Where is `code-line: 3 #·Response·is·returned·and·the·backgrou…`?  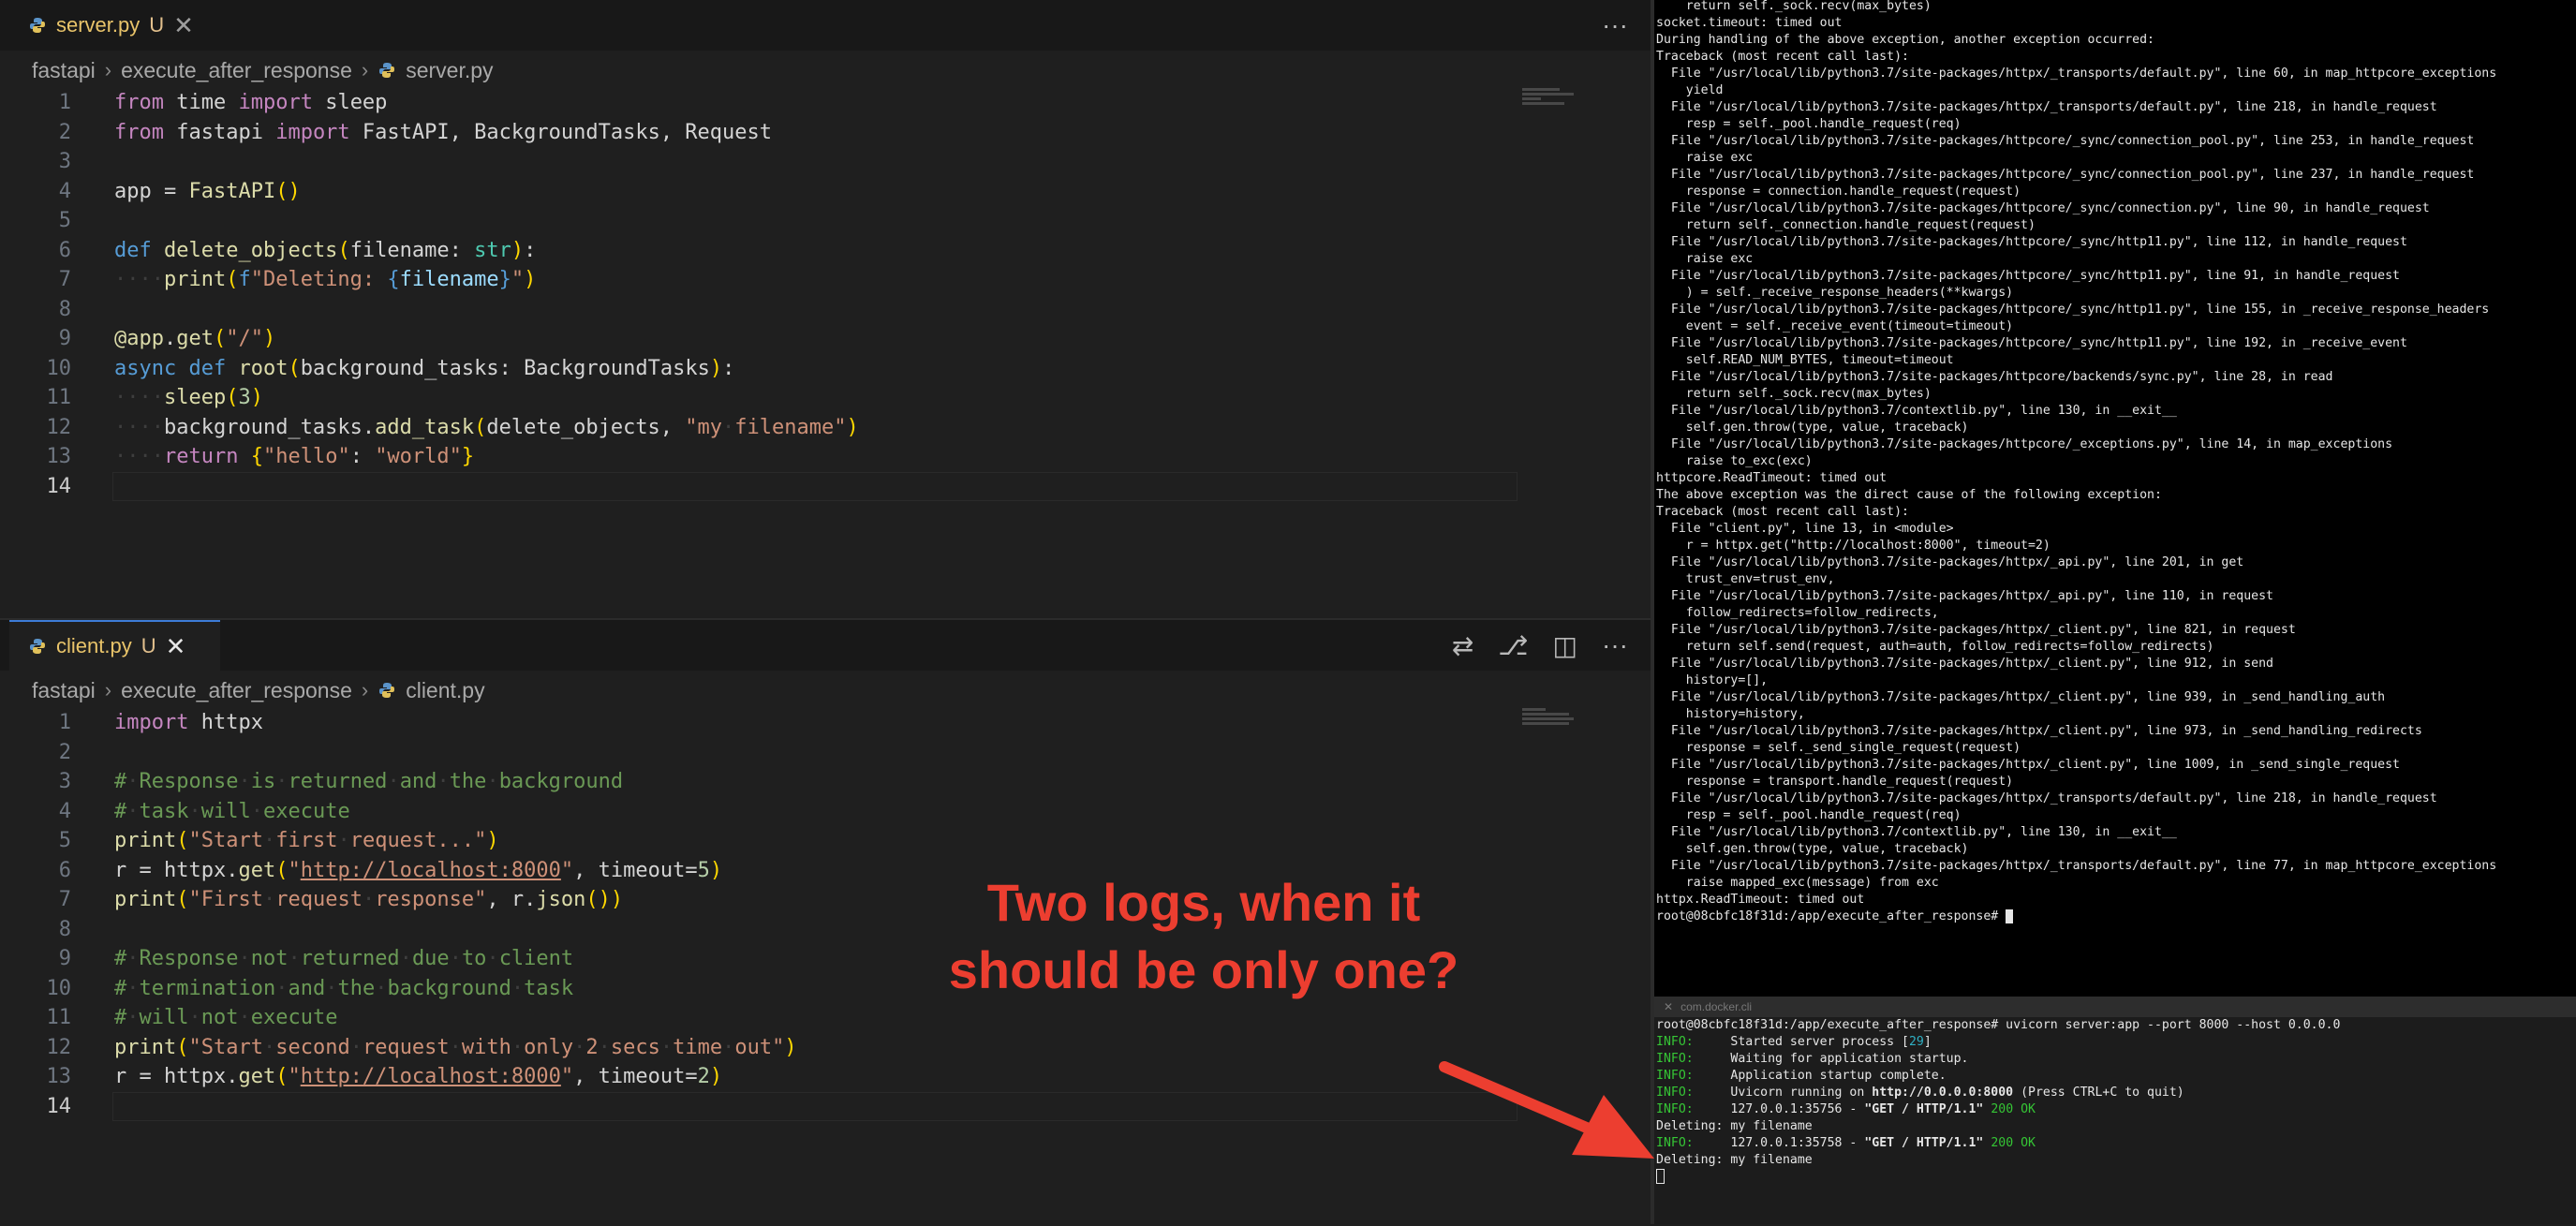 code-line: 3 #·Response·is·returned·and·the·backgrou… is located at coordinates (758, 782).